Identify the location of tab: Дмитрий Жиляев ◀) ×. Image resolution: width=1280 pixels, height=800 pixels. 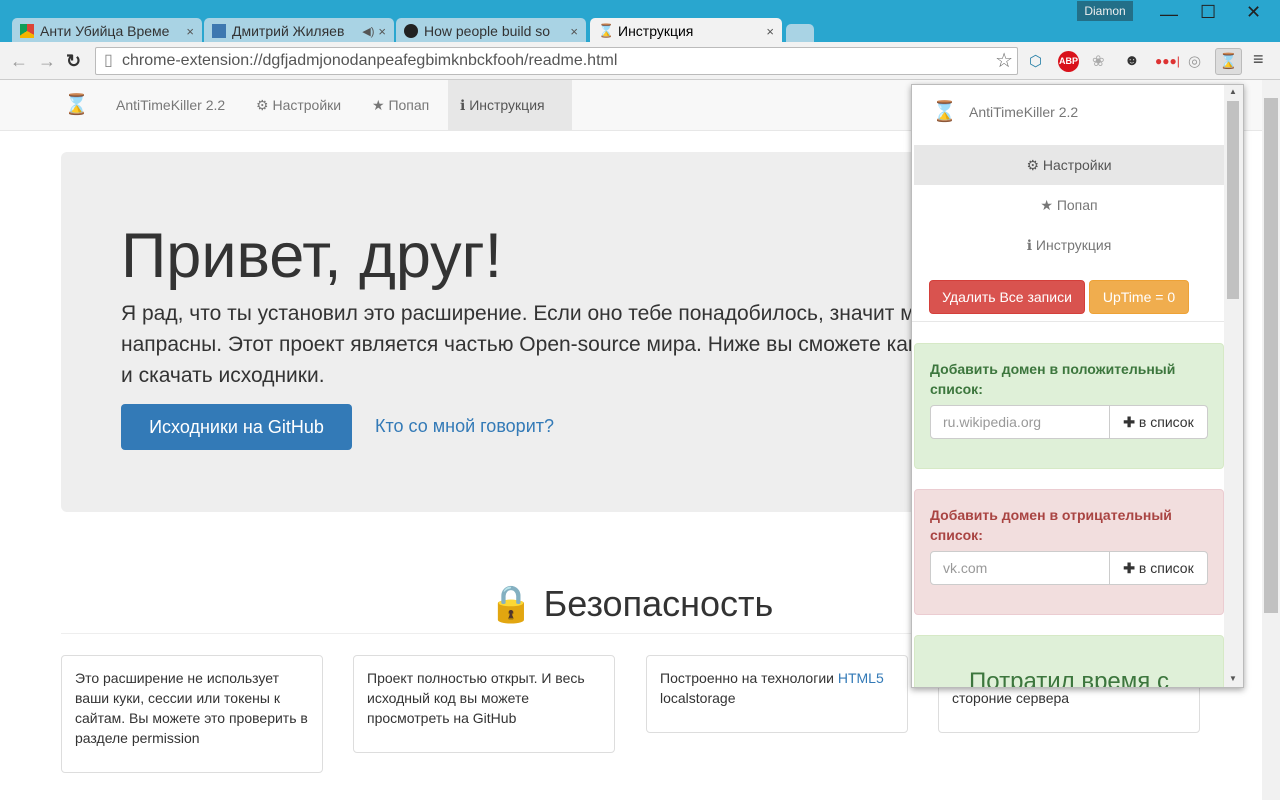
(299, 31).